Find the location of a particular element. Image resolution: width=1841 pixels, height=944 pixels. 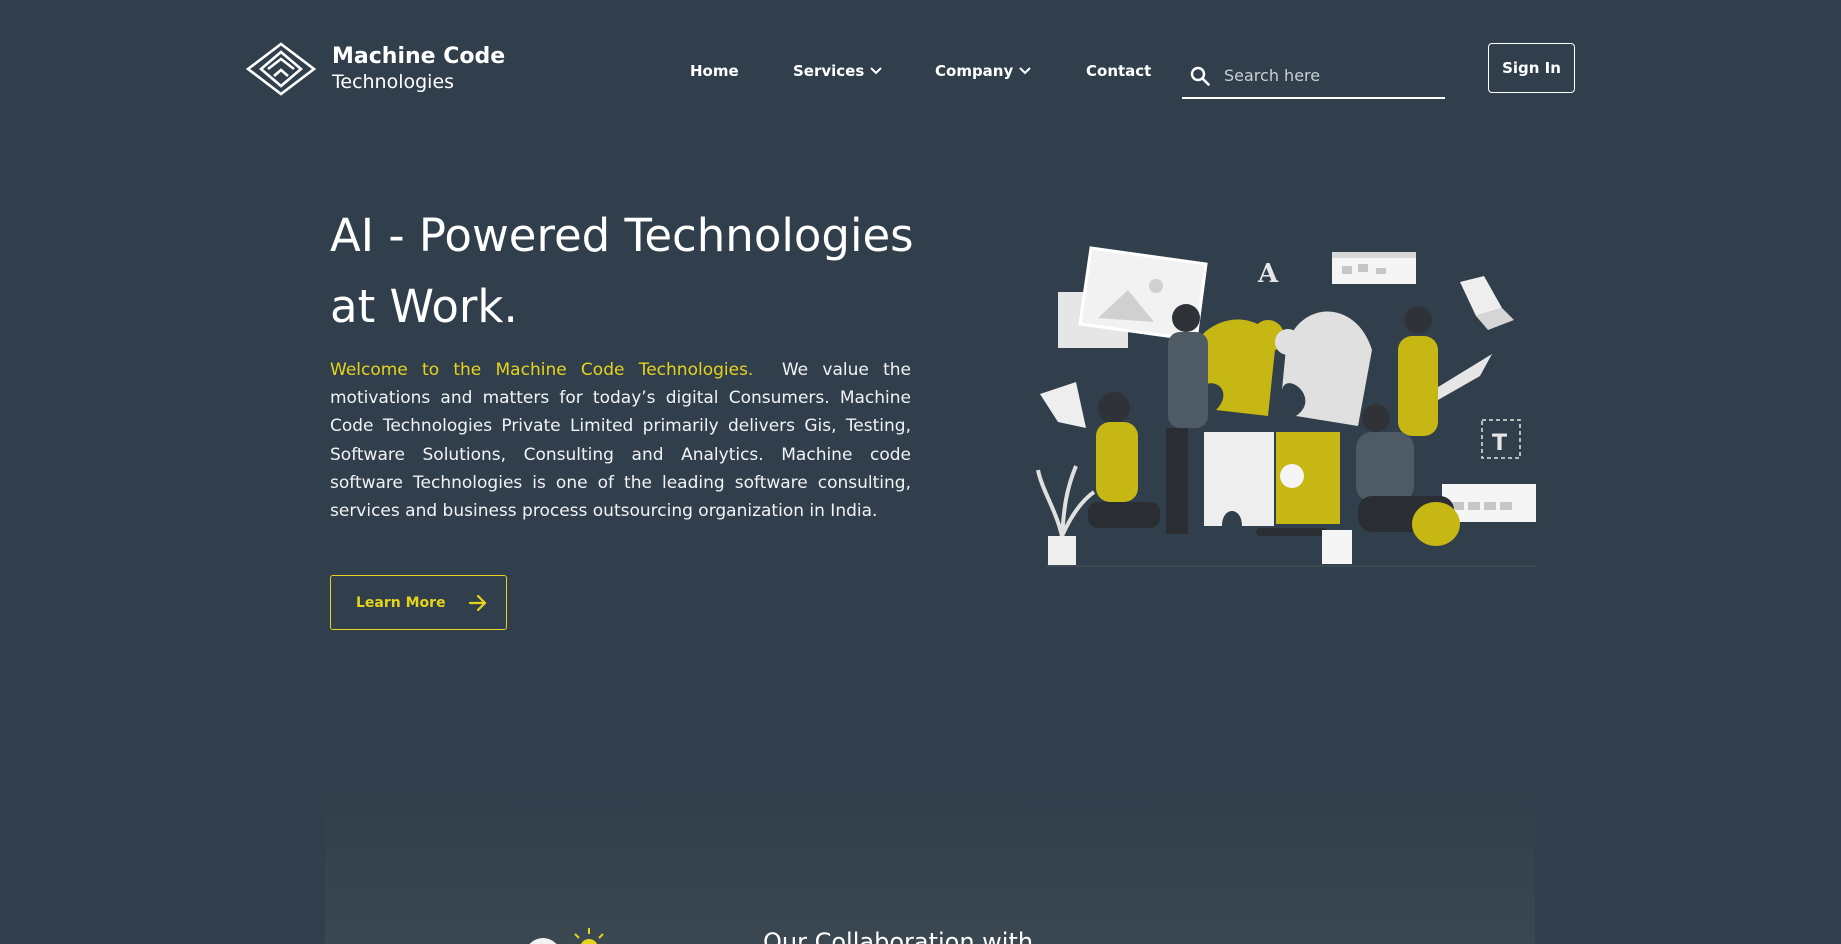

sign-in-button: Sign In is located at coordinates (1531, 68).